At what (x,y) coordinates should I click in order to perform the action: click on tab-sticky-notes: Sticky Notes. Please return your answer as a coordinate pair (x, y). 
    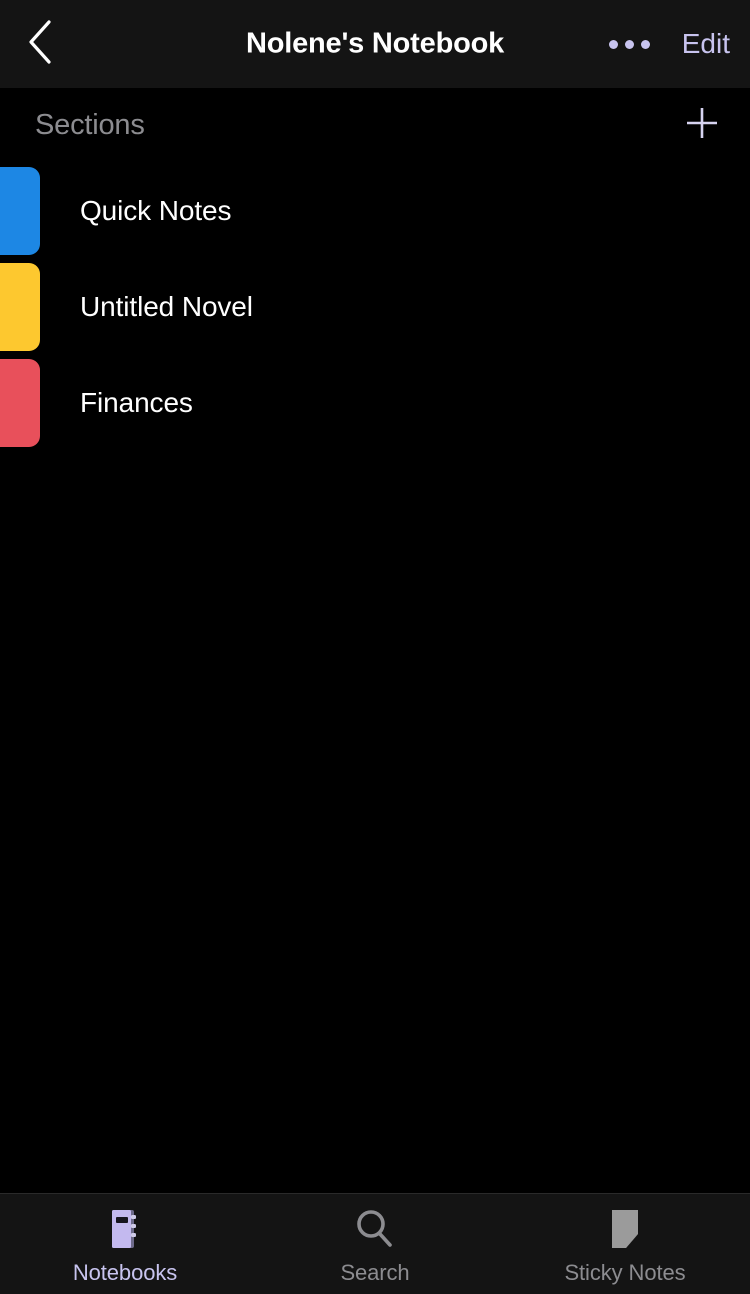
    Looking at the image, I should click on (625, 1244).